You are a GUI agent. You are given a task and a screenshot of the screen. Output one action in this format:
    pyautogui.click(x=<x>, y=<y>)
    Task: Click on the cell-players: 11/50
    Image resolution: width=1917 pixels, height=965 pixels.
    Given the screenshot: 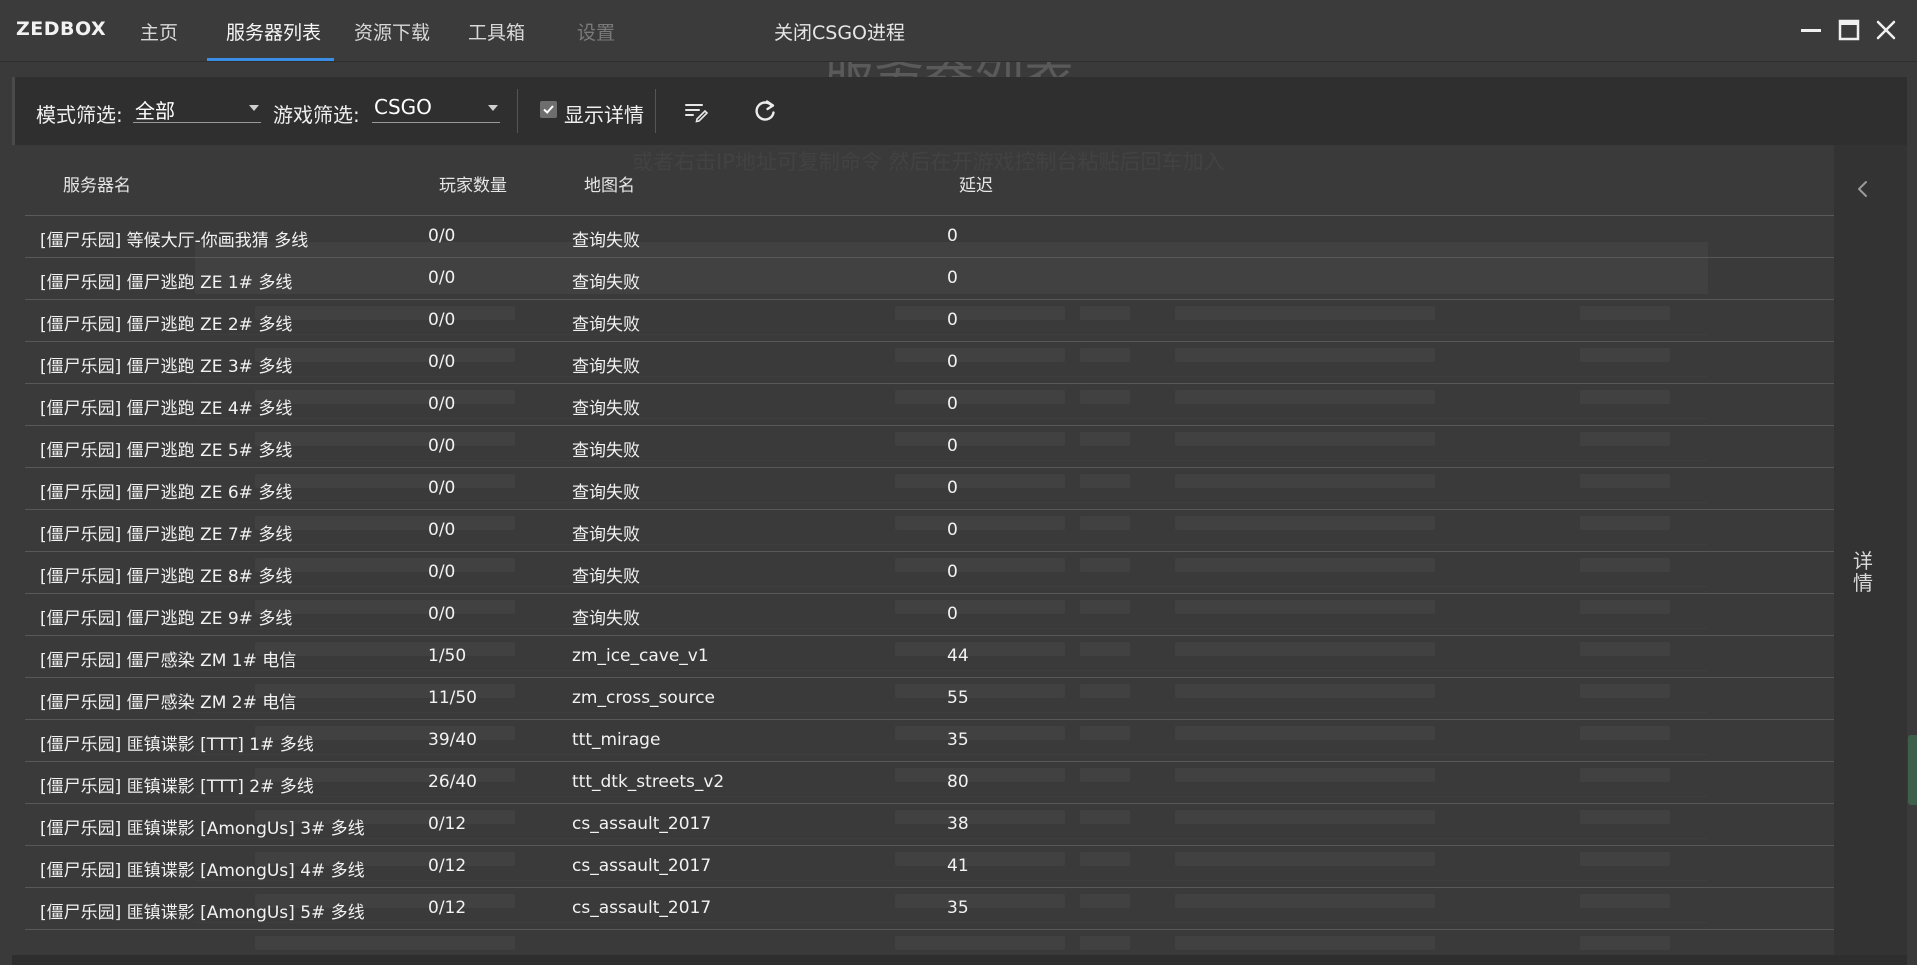 What is the action you would take?
    pyautogui.click(x=452, y=698)
    